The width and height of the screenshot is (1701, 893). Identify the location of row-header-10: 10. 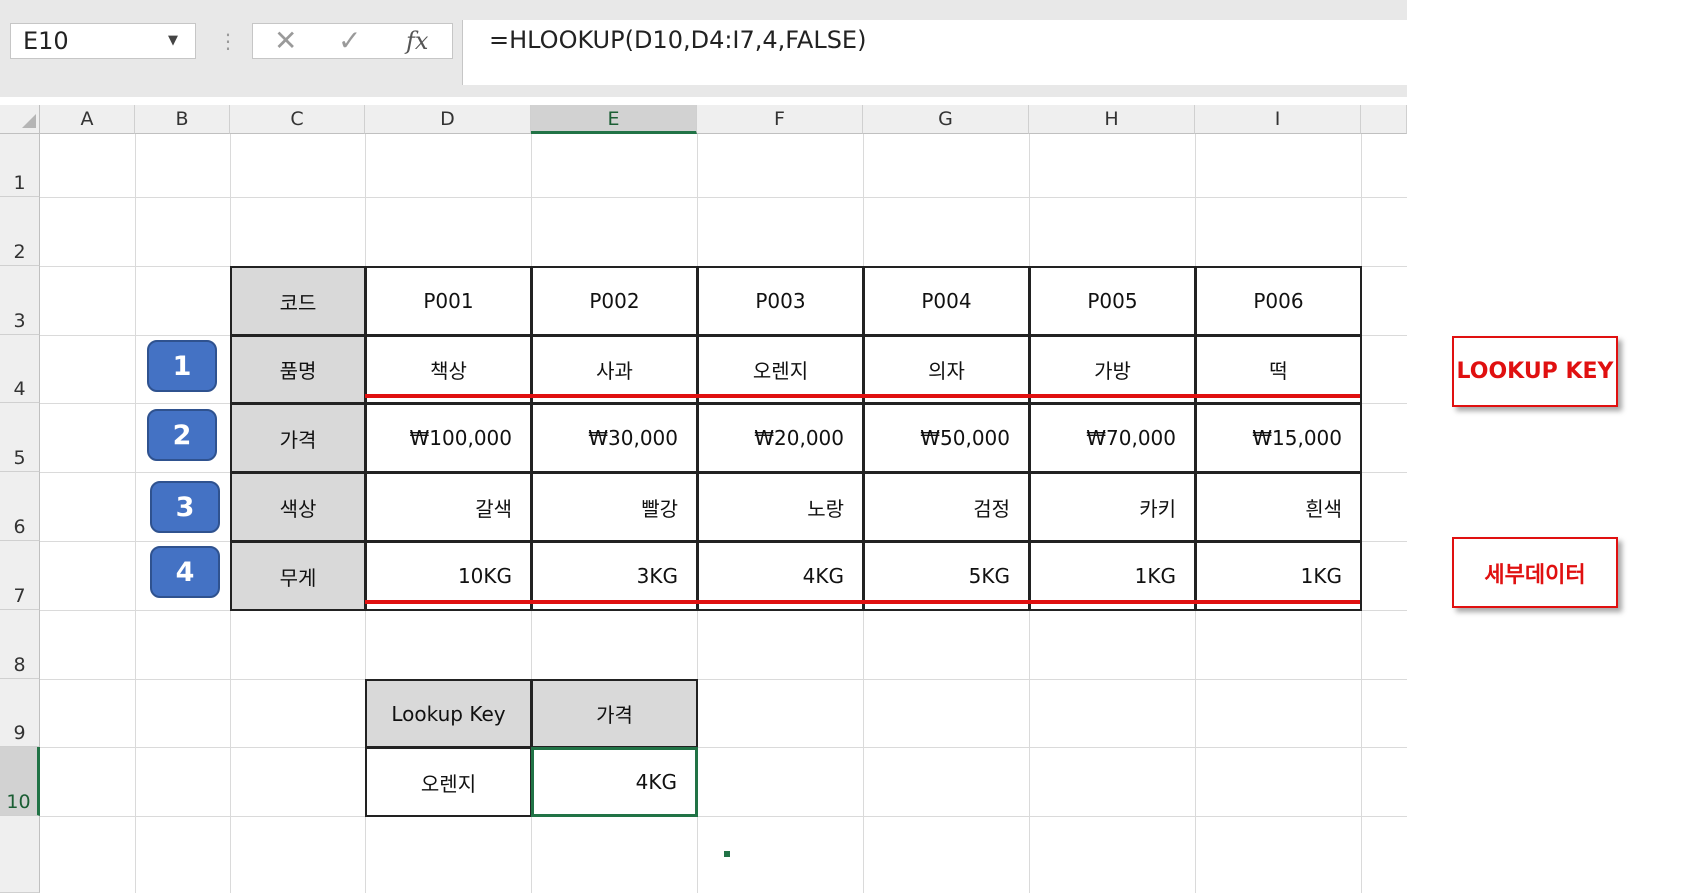
(20, 781).